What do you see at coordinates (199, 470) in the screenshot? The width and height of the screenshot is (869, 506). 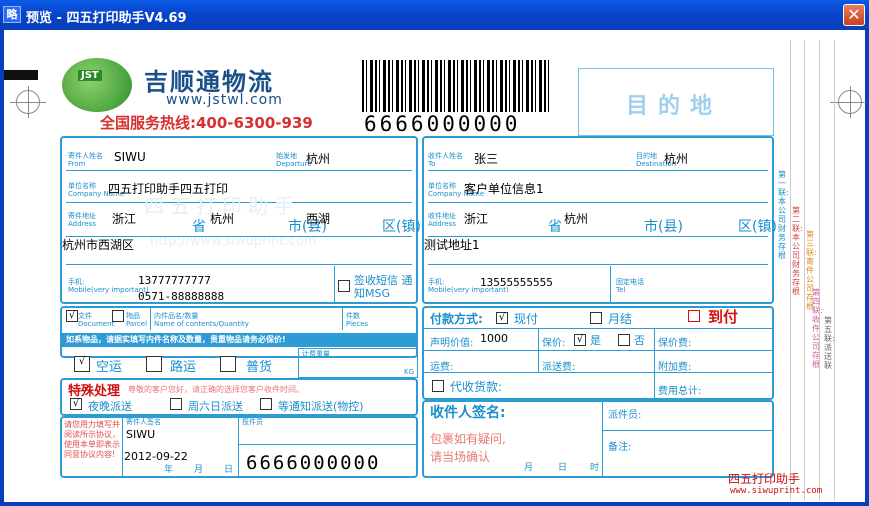 I see `sign-month: 月` at bounding box center [199, 470].